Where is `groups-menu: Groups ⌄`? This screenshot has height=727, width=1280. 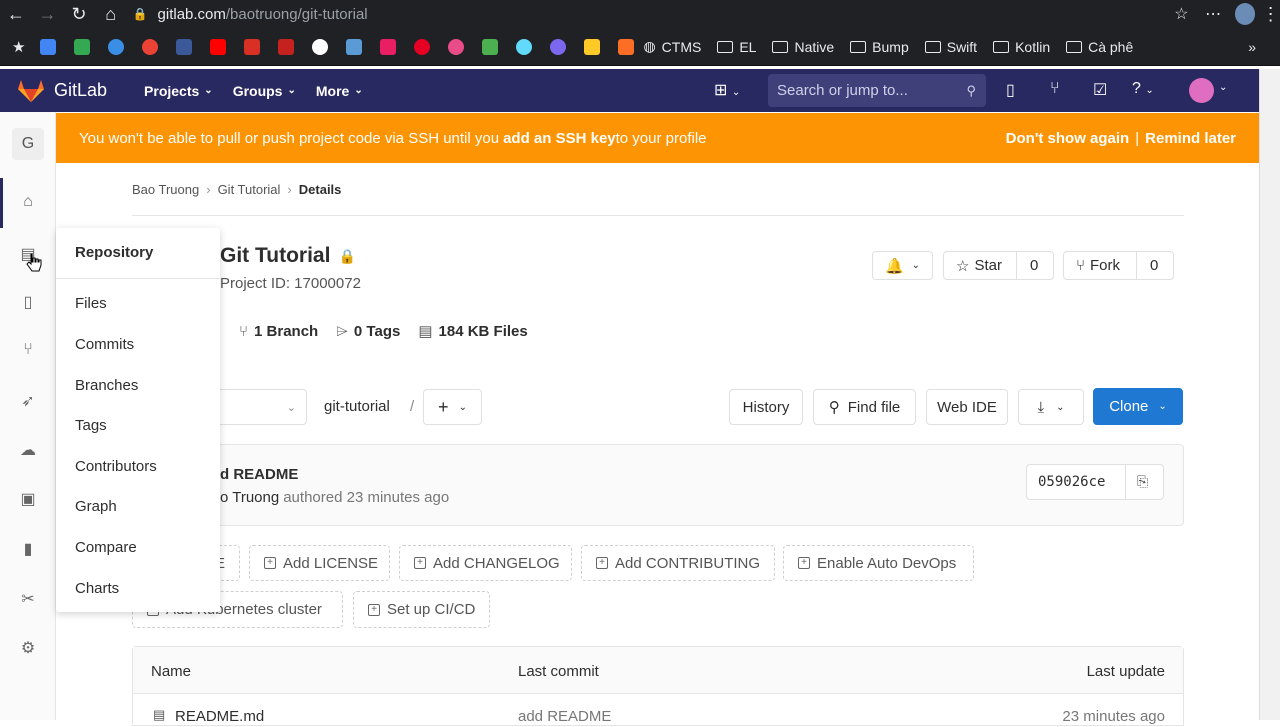
groups-menu: Groups ⌄ is located at coordinates (264, 91).